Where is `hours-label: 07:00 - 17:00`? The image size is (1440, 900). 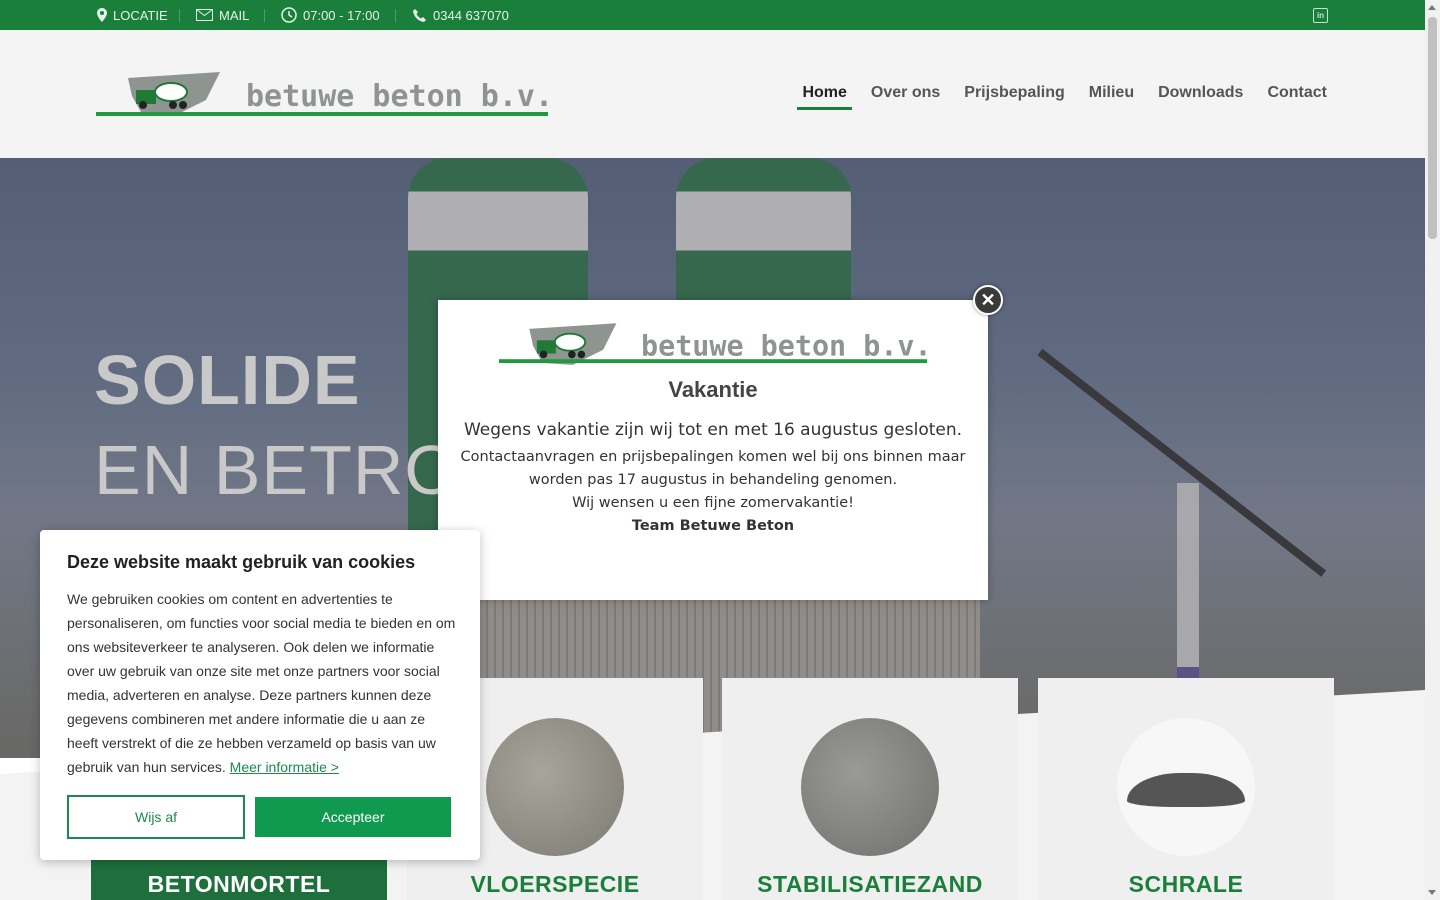
hours-label: 07:00 - 17:00 is located at coordinates (341, 15).